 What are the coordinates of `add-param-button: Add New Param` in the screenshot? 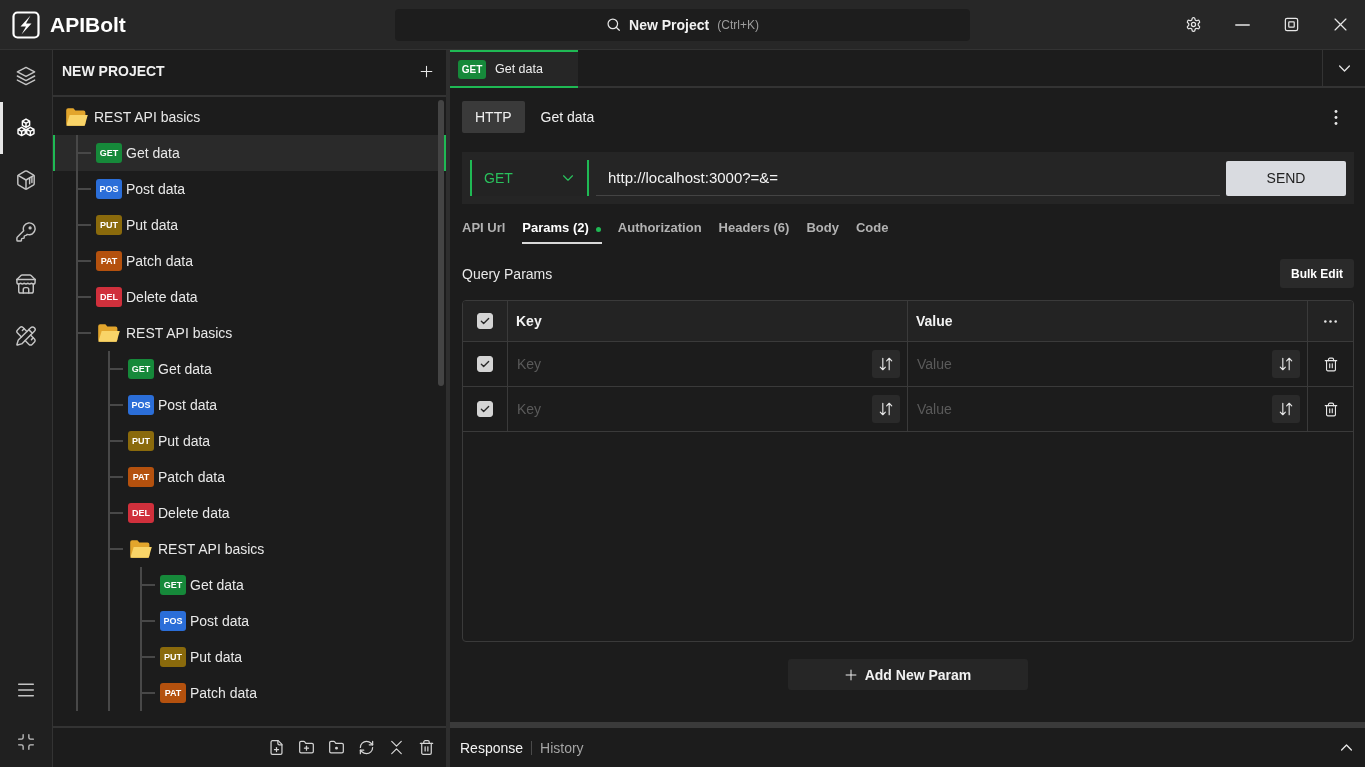 It's located at (908, 674).